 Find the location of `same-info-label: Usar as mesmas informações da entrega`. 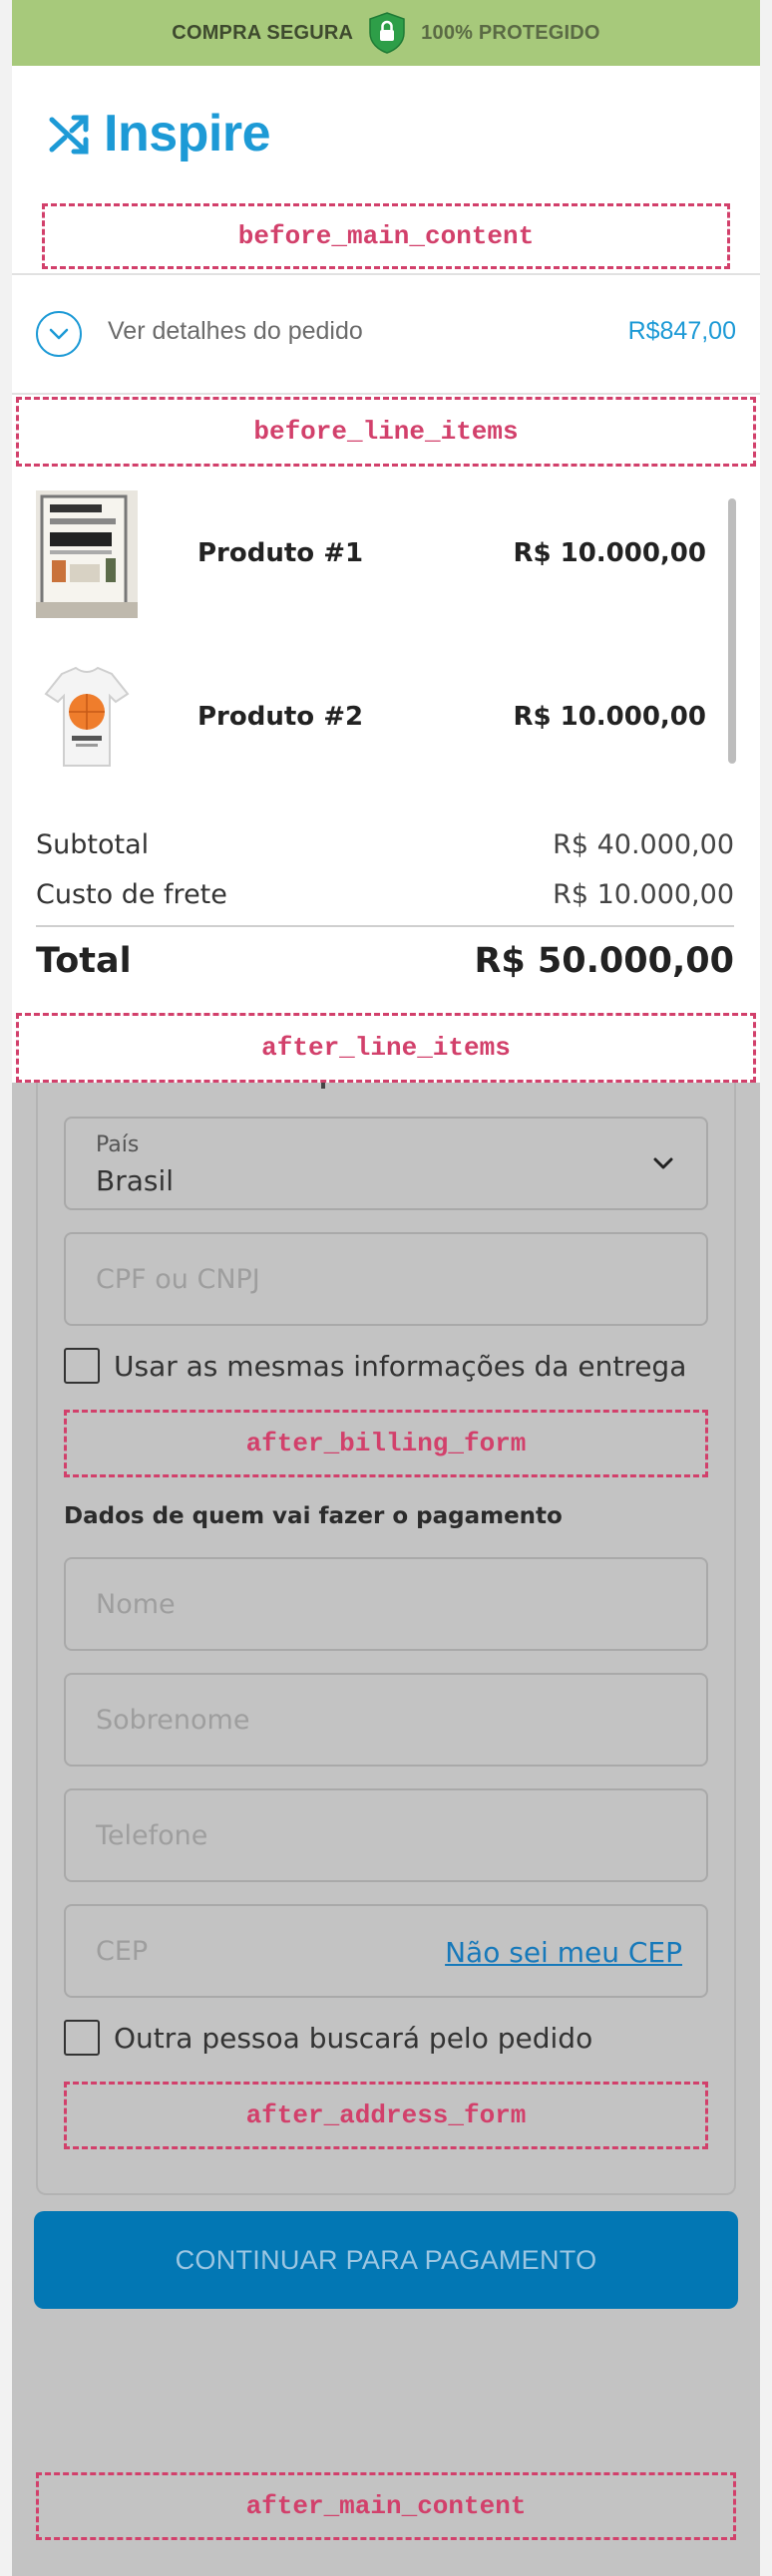

same-info-label: Usar as mesmas informações da entrega is located at coordinates (401, 1366).